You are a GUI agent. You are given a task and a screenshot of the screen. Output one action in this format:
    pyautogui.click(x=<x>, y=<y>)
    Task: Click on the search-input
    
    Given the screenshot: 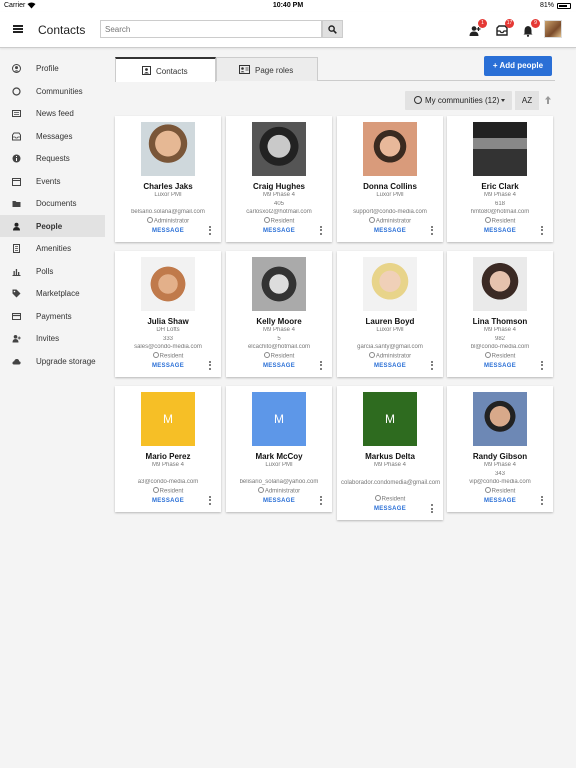 What is the action you would take?
    pyautogui.click(x=211, y=29)
    